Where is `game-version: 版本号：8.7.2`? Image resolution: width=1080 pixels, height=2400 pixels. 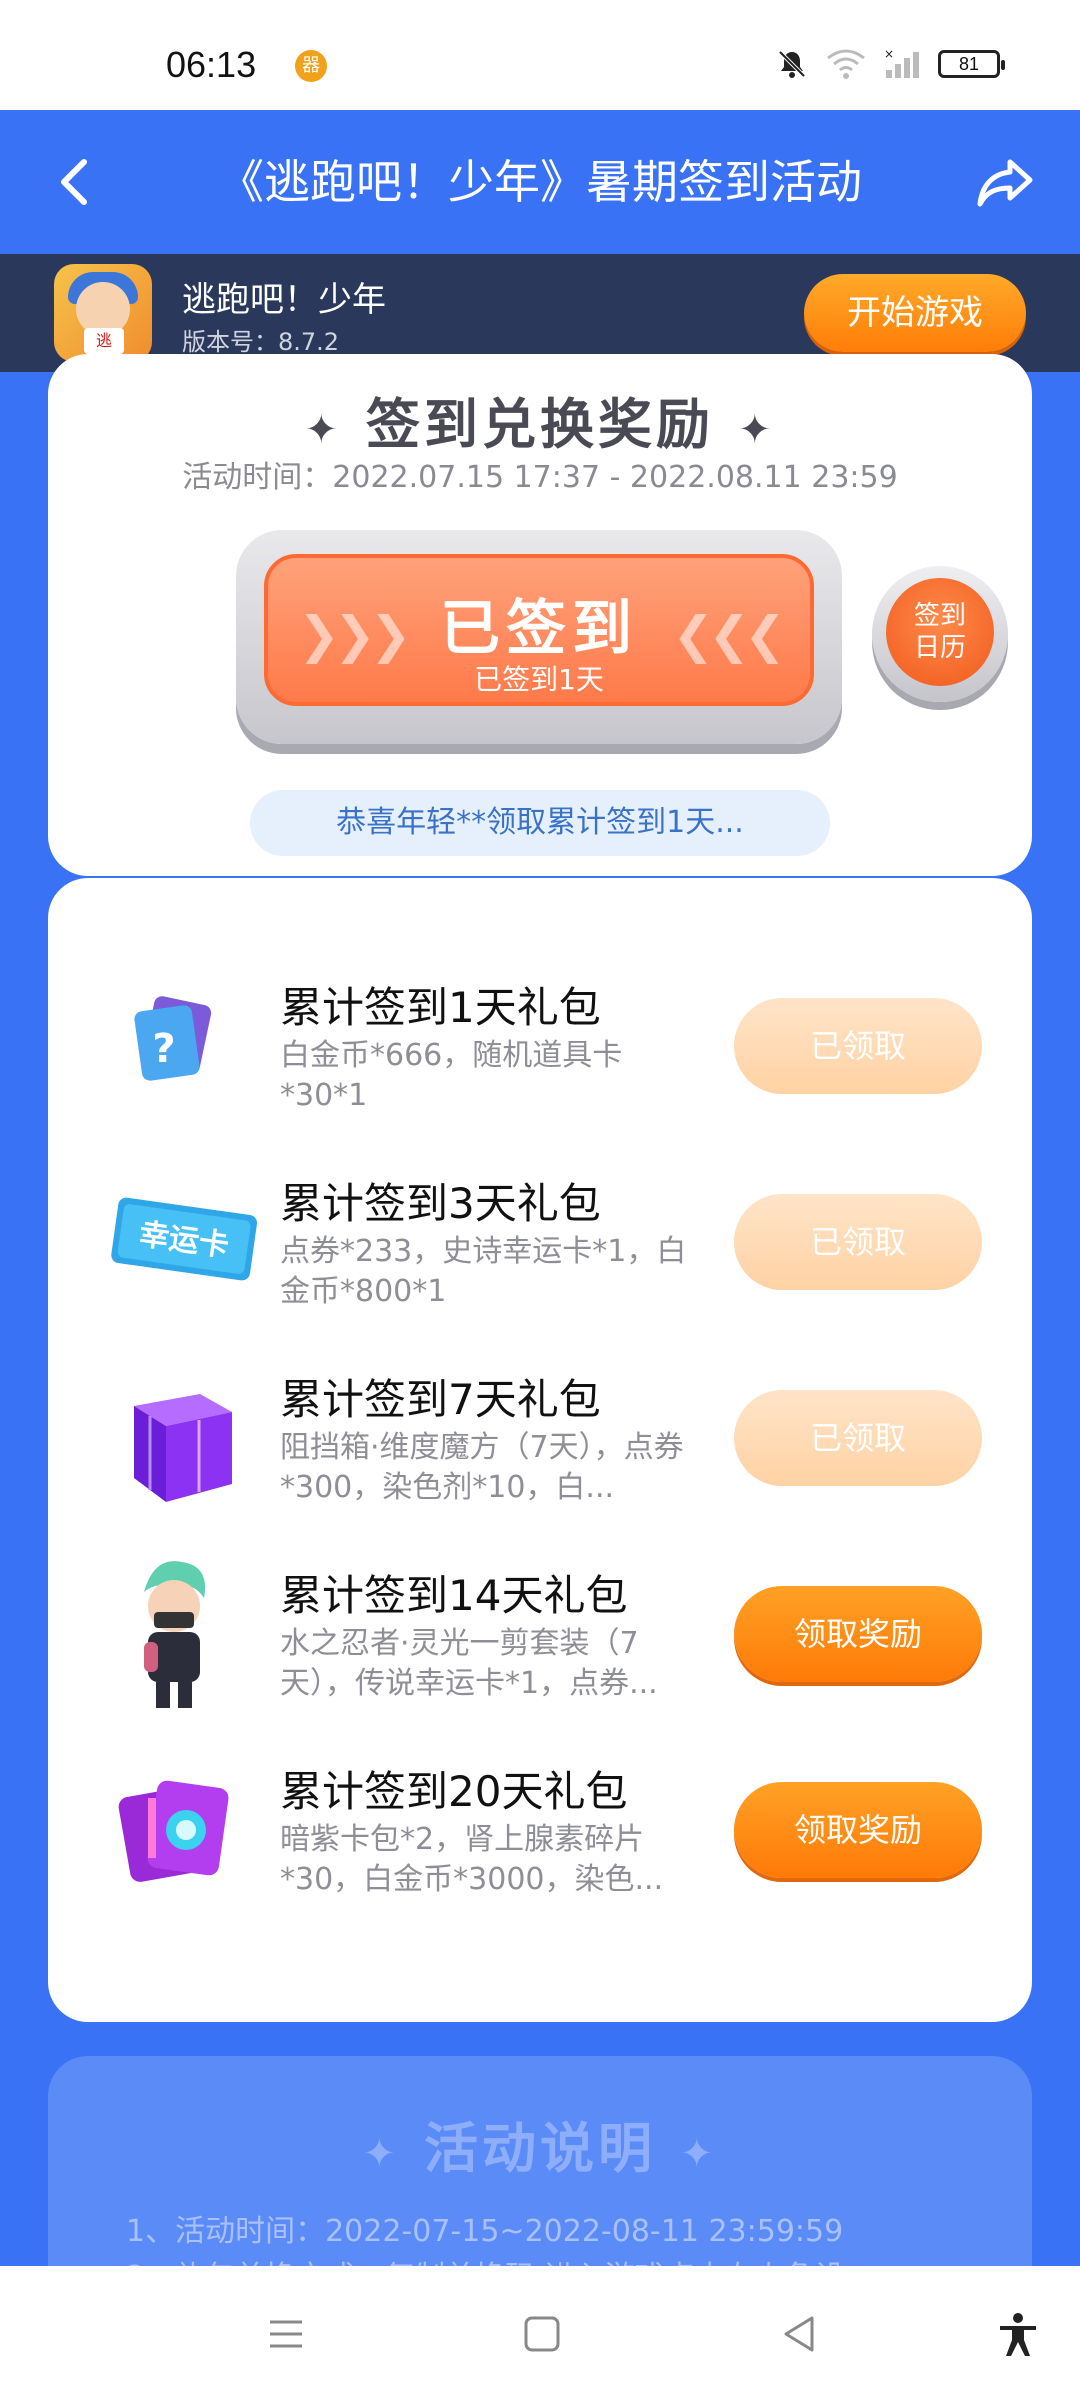 game-version: 版本号：8.7.2 is located at coordinates (261, 342).